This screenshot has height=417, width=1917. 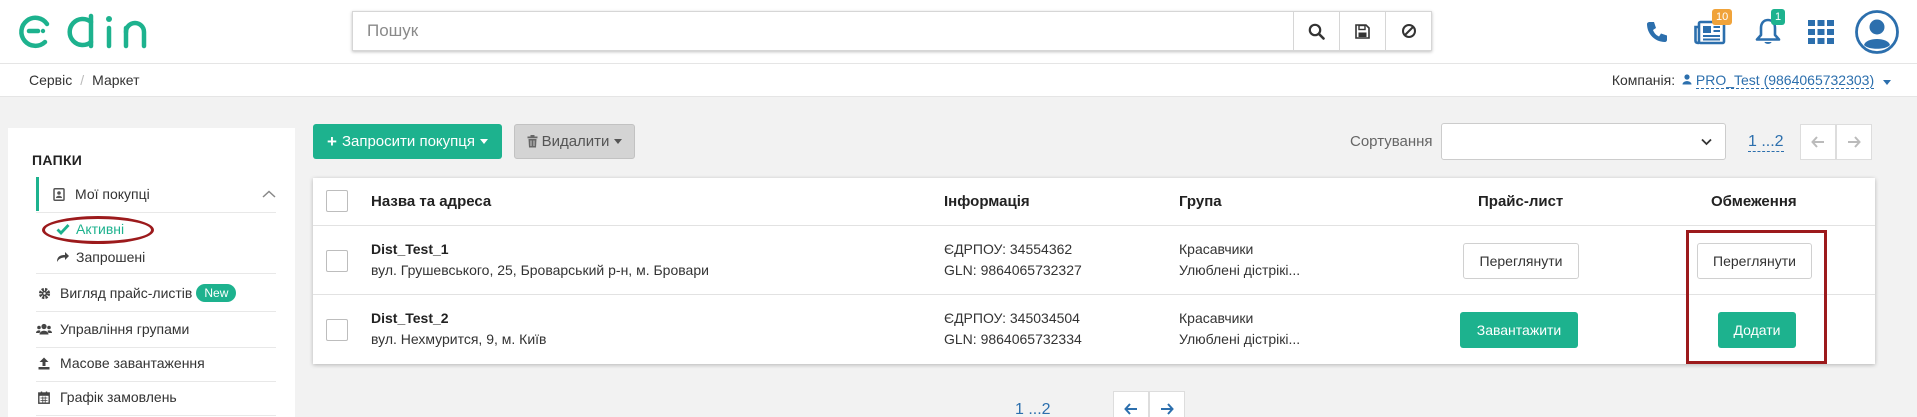 What do you see at coordinates (44, 293) in the screenshot?
I see `gear-icon` at bounding box center [44, 293].